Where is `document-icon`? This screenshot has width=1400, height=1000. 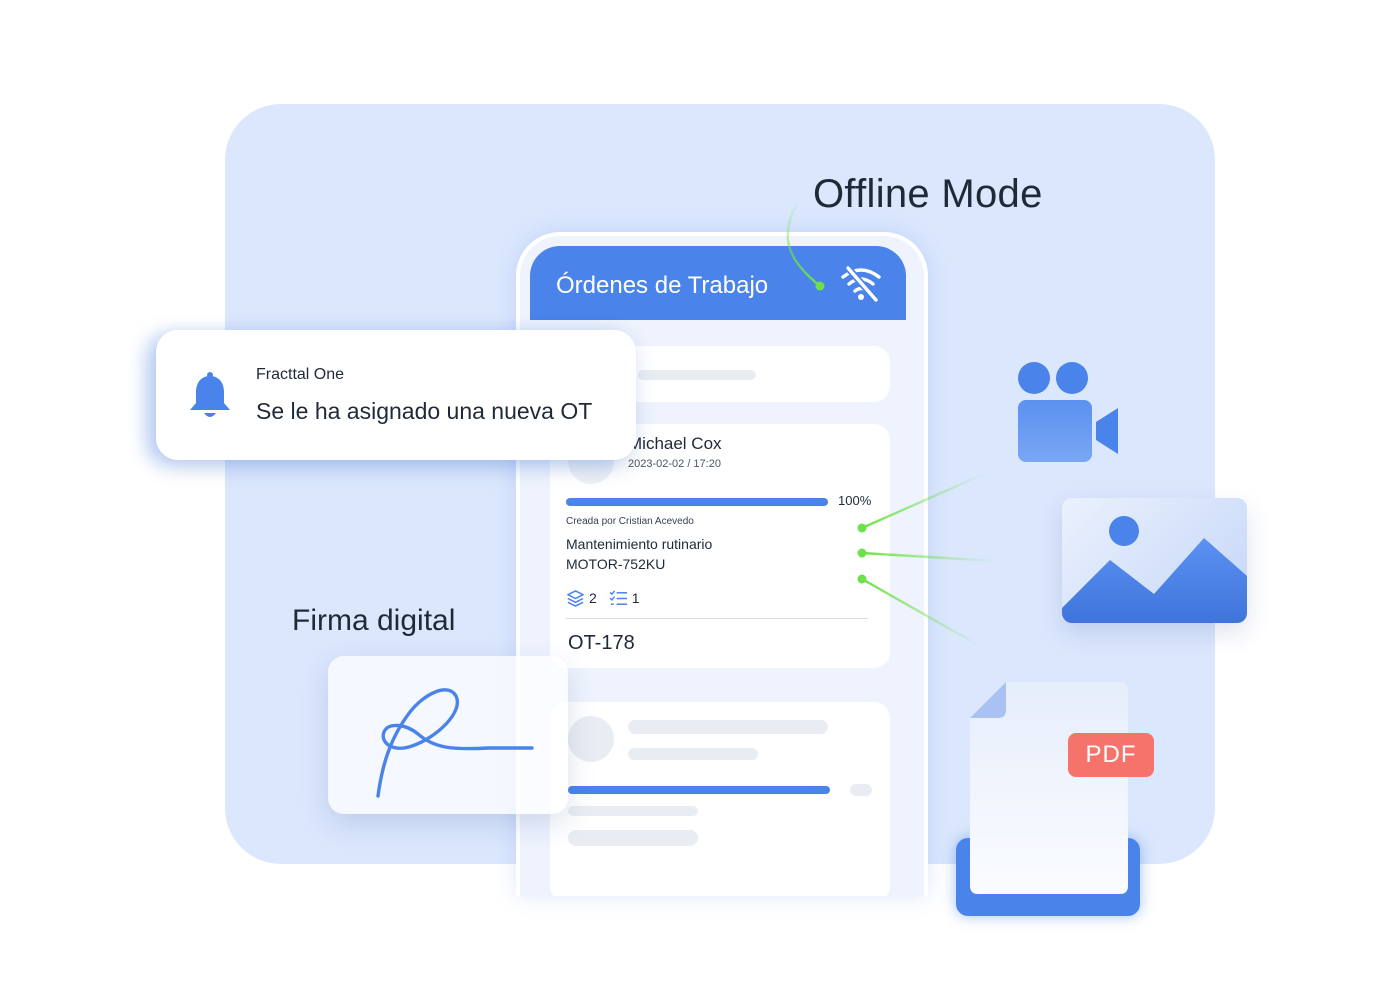
document-icon is located at coordinates (1049, 788).